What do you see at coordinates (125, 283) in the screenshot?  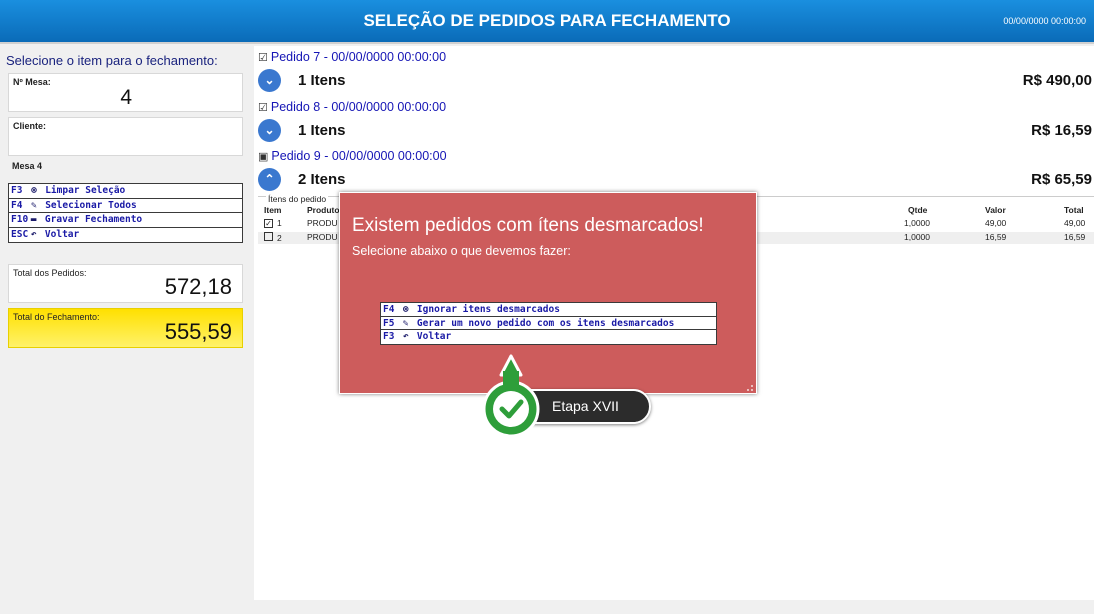 I see `total-pedidos-box: Total dos Pedidos: 572,18` at bounding box center [125, 283].